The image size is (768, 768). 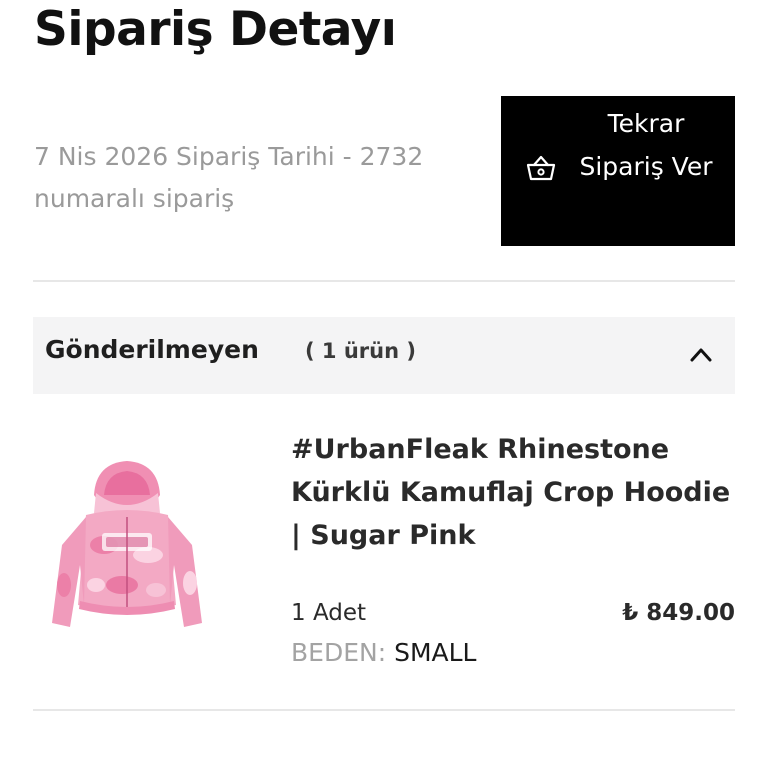 I want to click on section-header-unshipped: Gönderilmeyen ( 1 ürün ), so click(x=384, y=355).